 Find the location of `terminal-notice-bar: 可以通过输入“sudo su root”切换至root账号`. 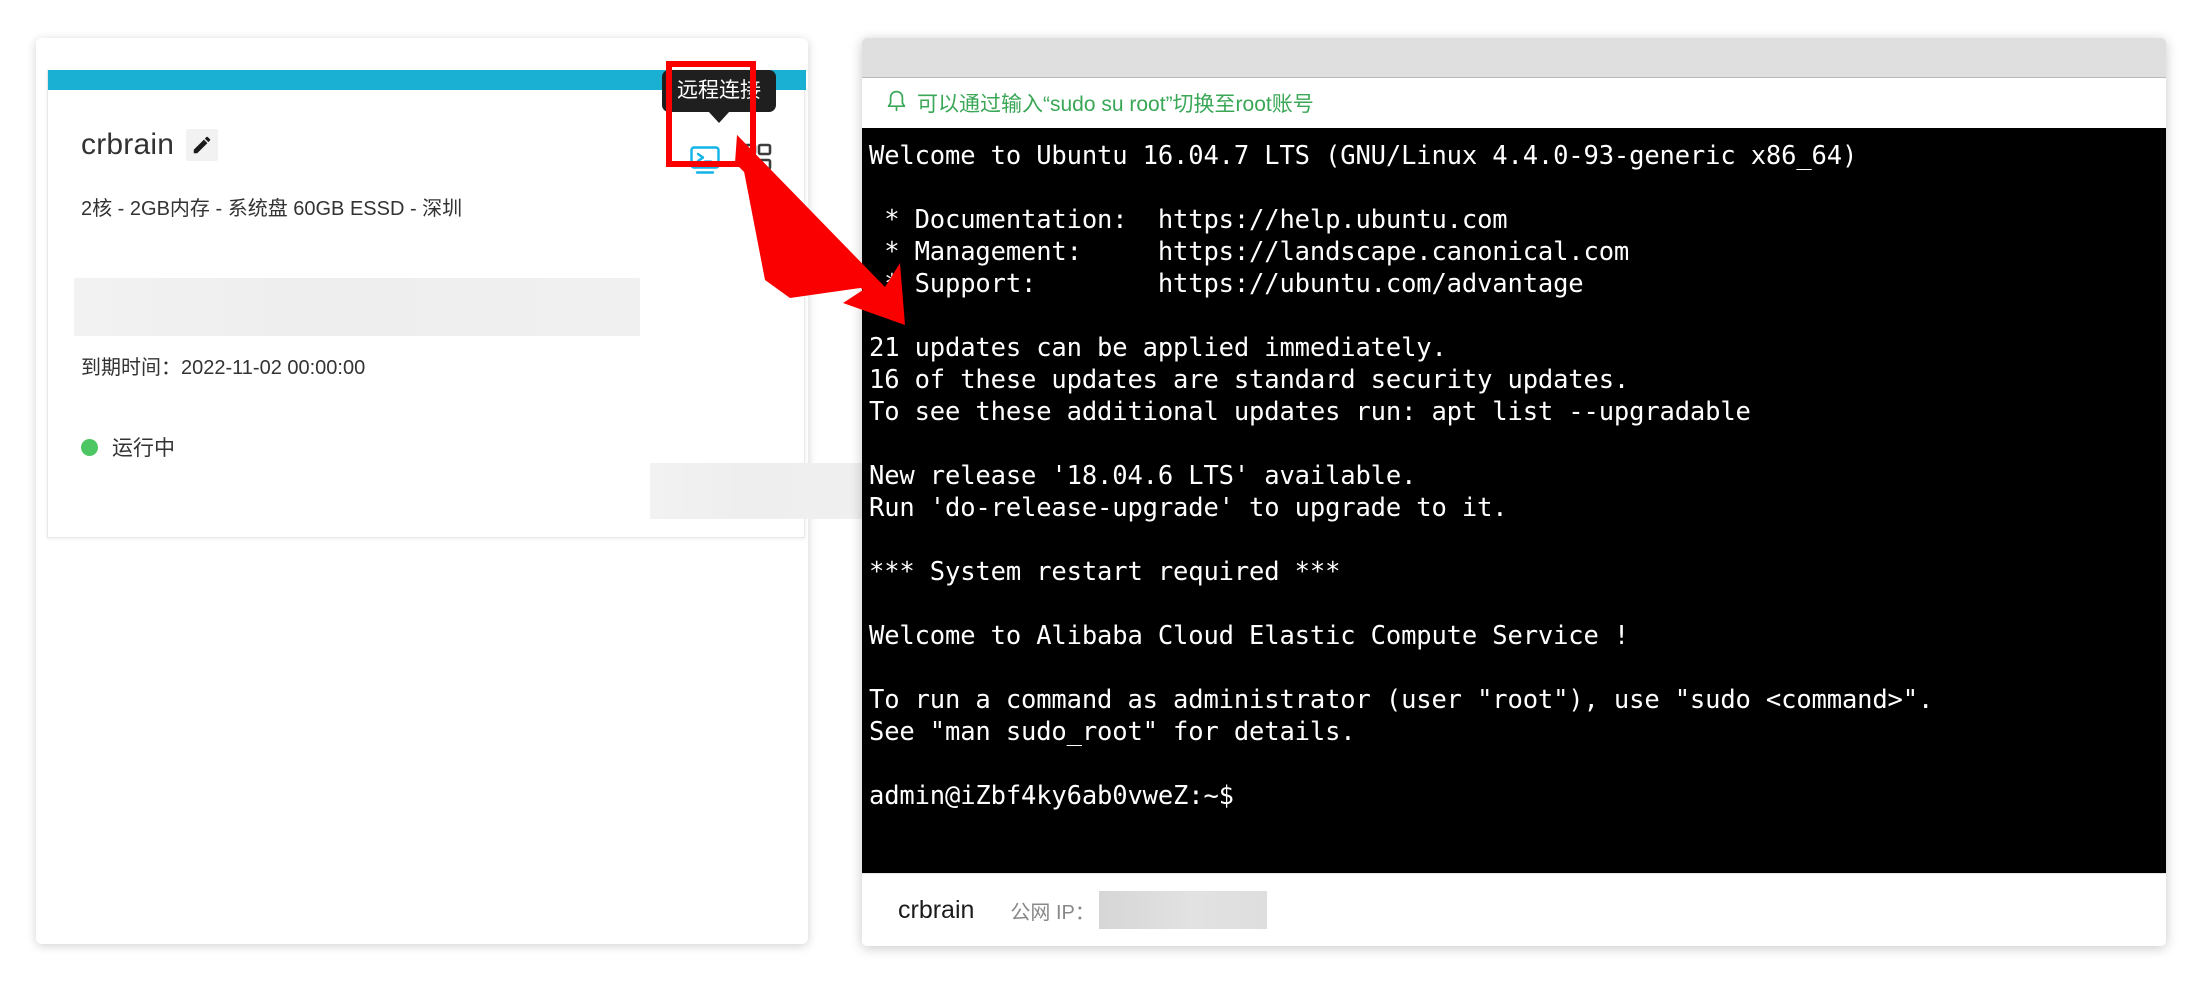

terminal-notice-bar: 可以通过输入“sudo su root”切换至root账号 is located at coordinates (1514, 103).